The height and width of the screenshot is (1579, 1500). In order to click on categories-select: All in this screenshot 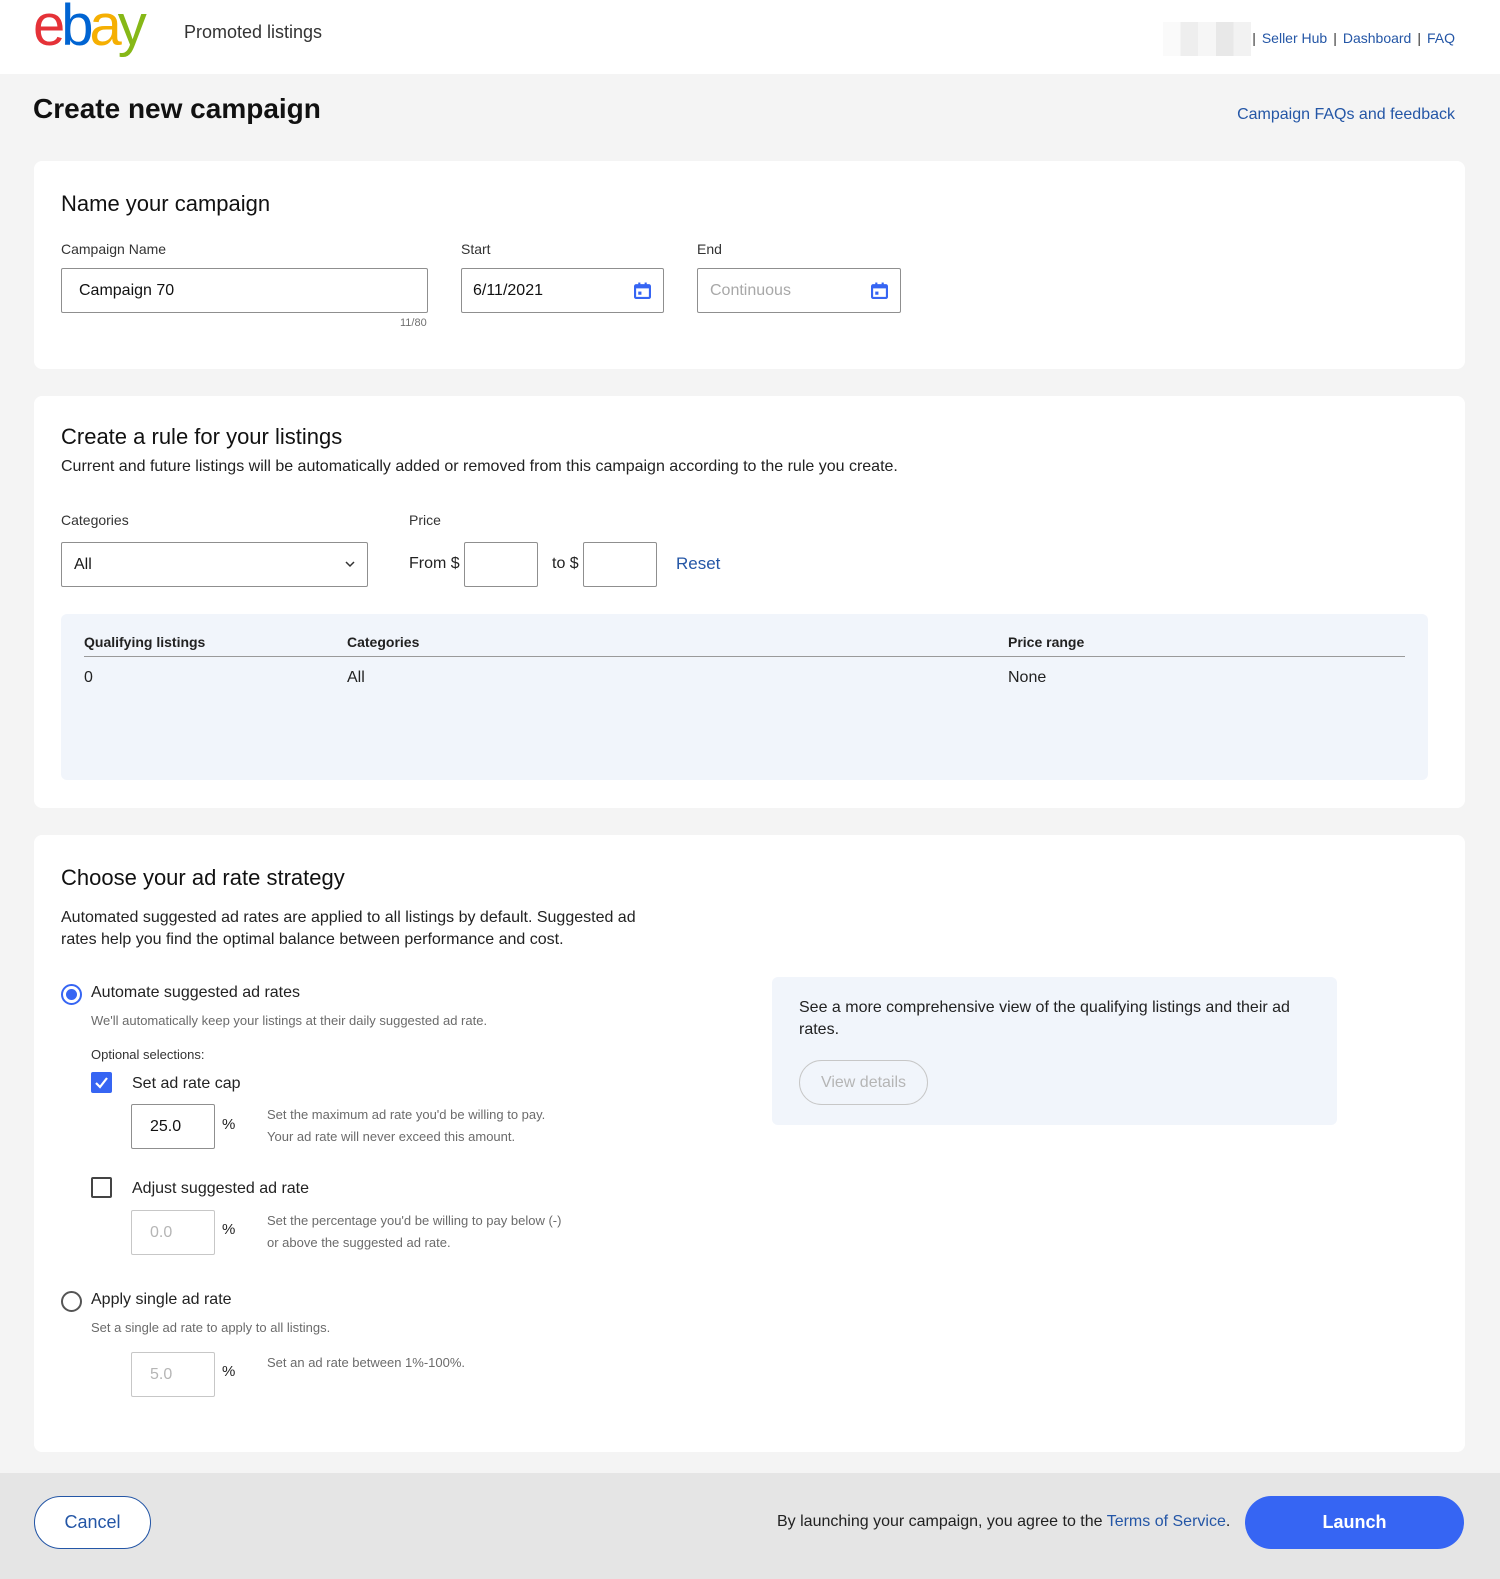, I will do `click(214, 564)`.